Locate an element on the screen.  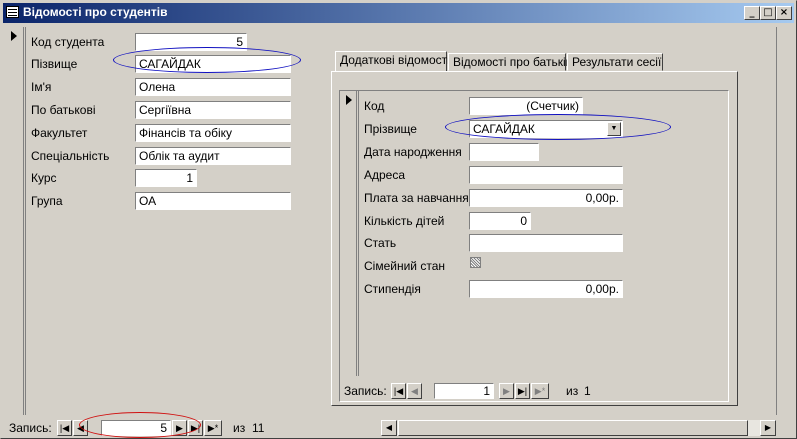
subform-record-selector is located at coordinates (348, 233).